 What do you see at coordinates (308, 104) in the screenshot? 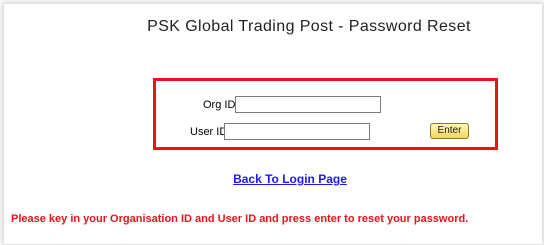
I see `org-id-input` at bounding box center [308, 104].